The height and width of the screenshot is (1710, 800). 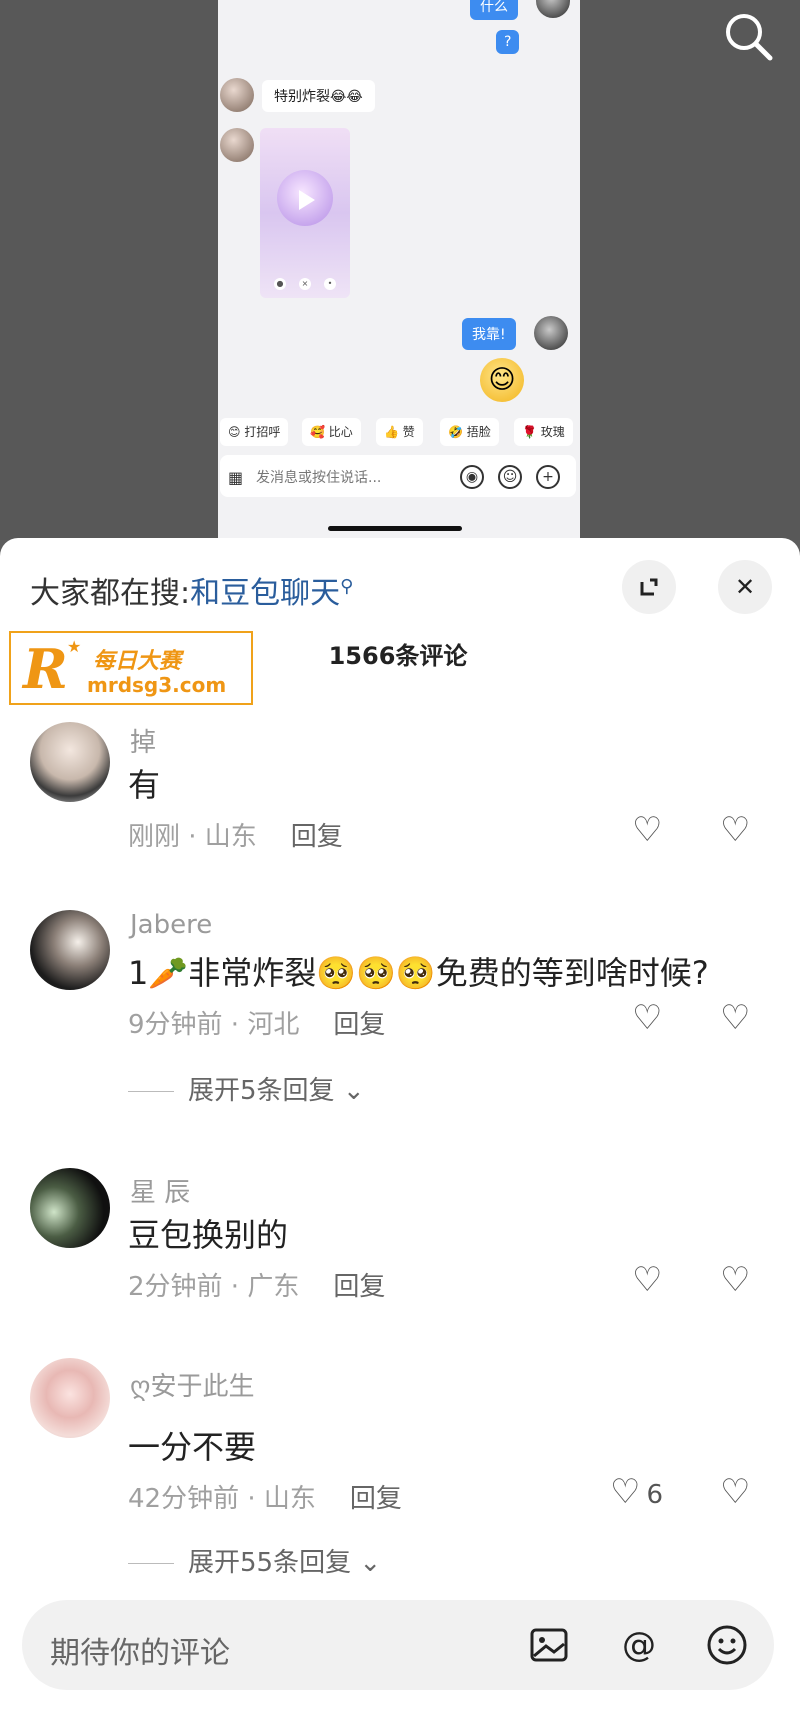 What do you see at coordinates (649, 587) in the screenshot?
I see `expand-icon` at bounding box center [649, 587].